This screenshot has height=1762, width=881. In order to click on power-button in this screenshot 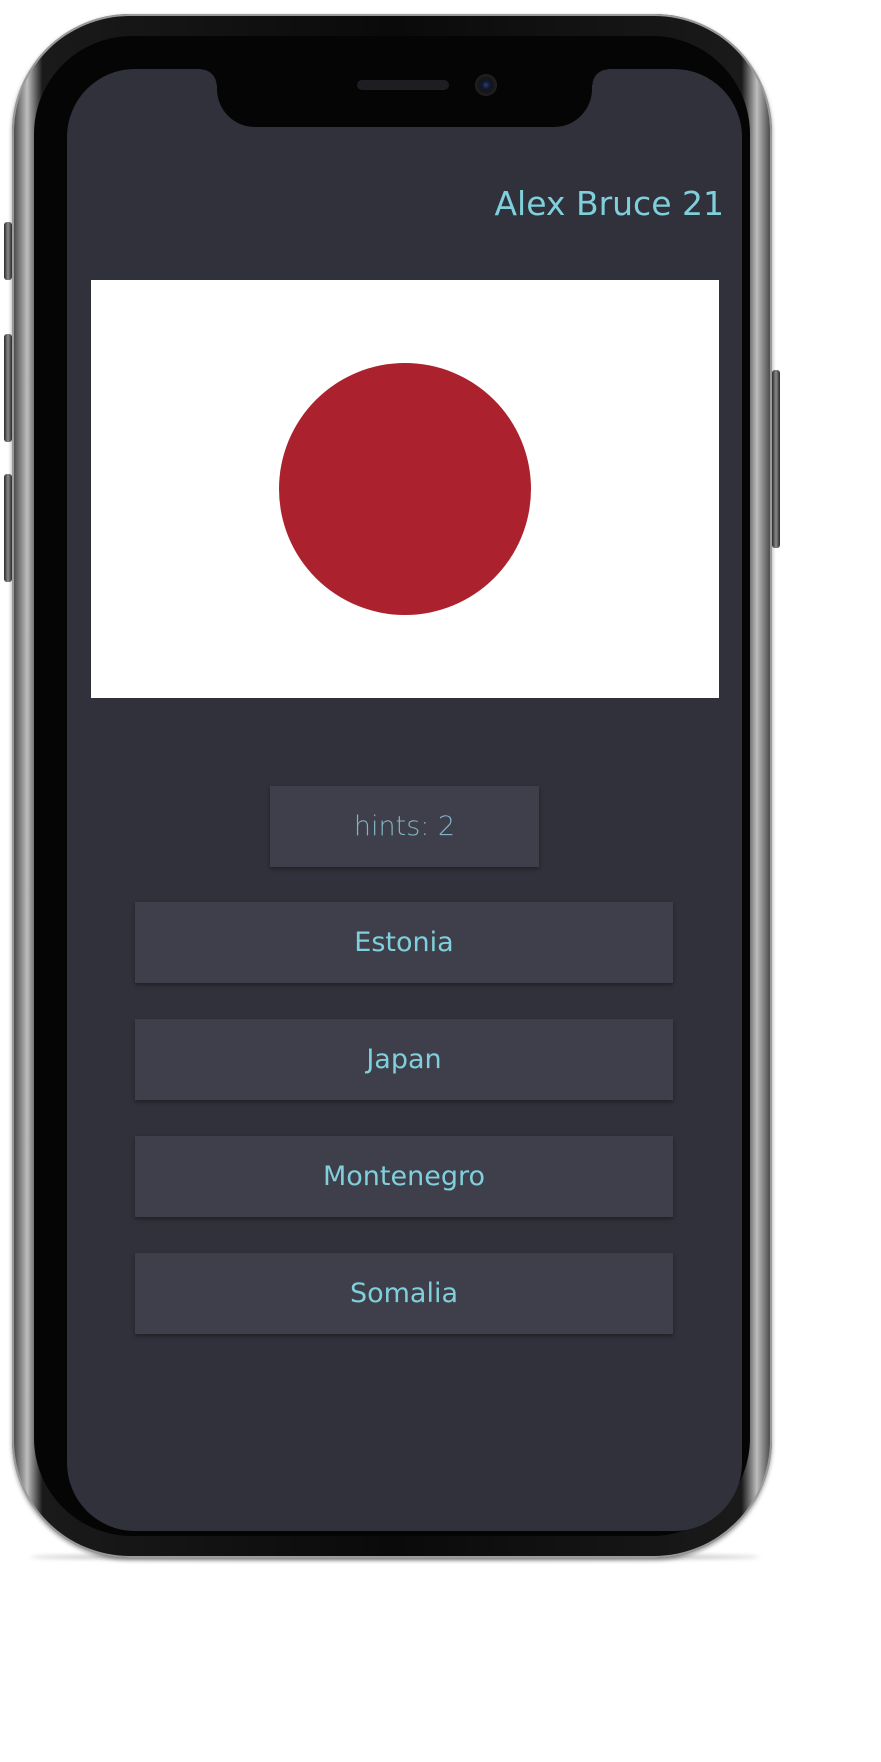, I will do `click(776, 459)`.